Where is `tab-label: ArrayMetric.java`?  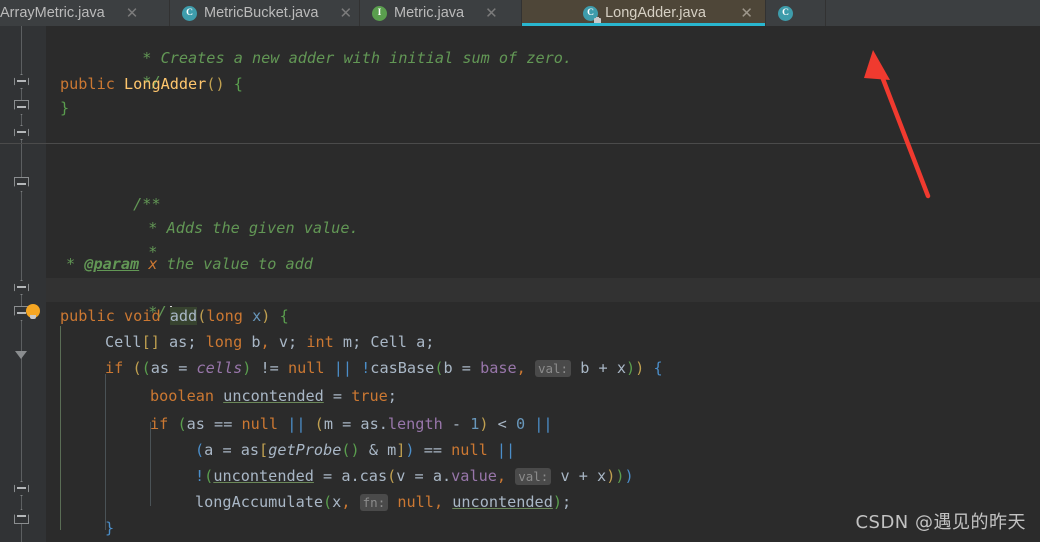 tab-label: ArrayMetric.java is located at coordinates (52, 13).